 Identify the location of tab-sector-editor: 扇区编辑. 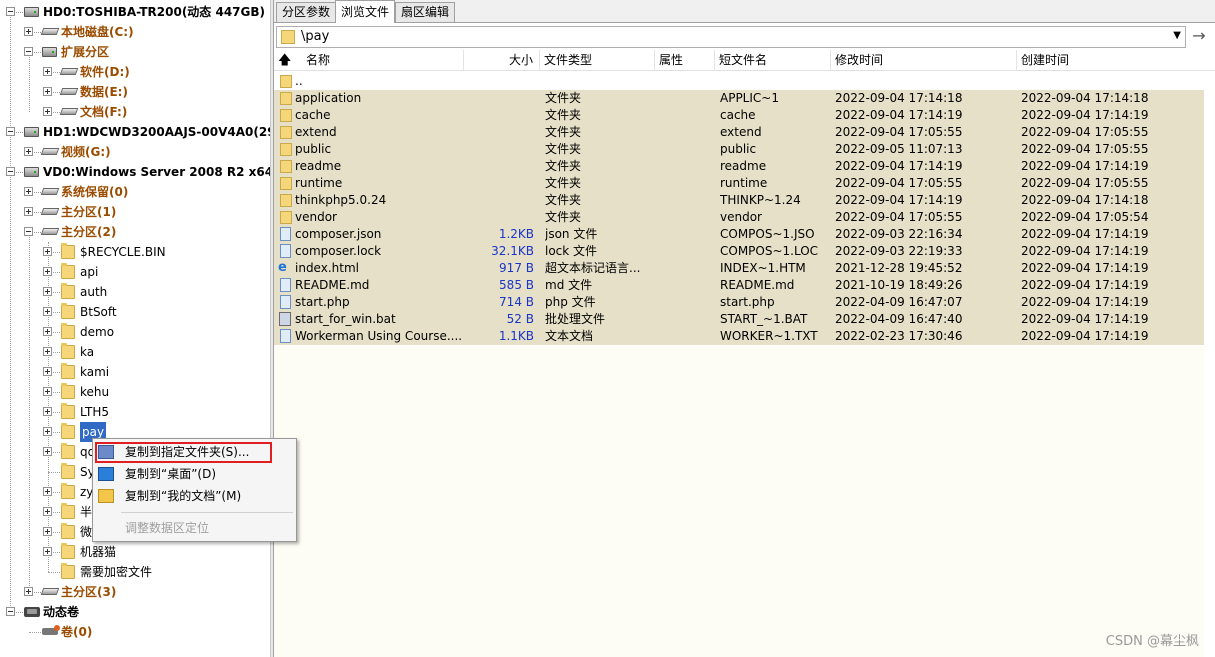
(425, 12).